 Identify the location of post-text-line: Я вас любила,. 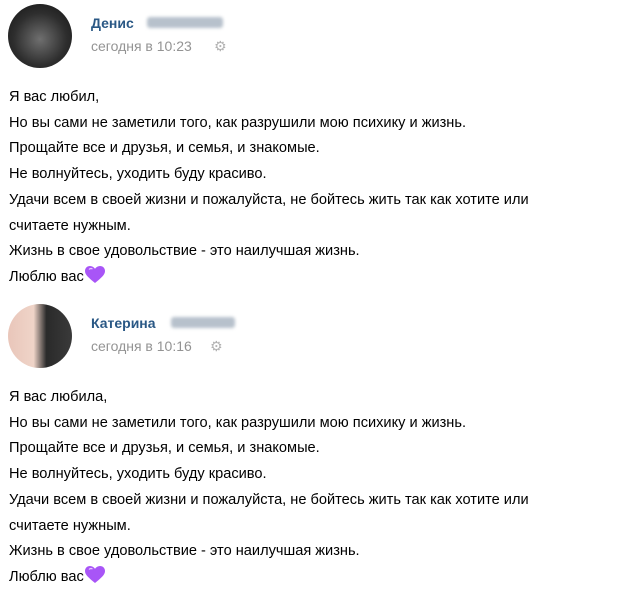
(58, 397).